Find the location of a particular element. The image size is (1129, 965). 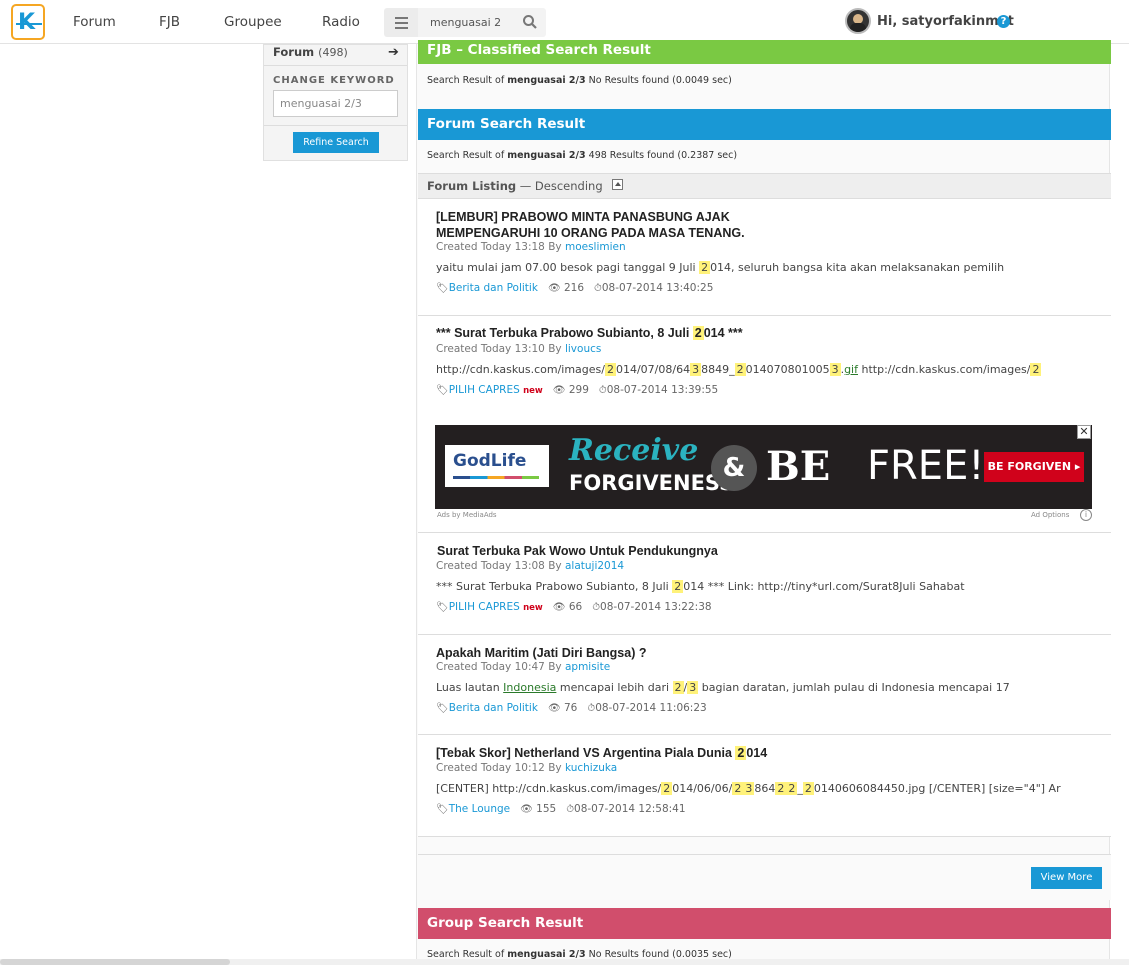

search-input is located at coordinates (468, 22).